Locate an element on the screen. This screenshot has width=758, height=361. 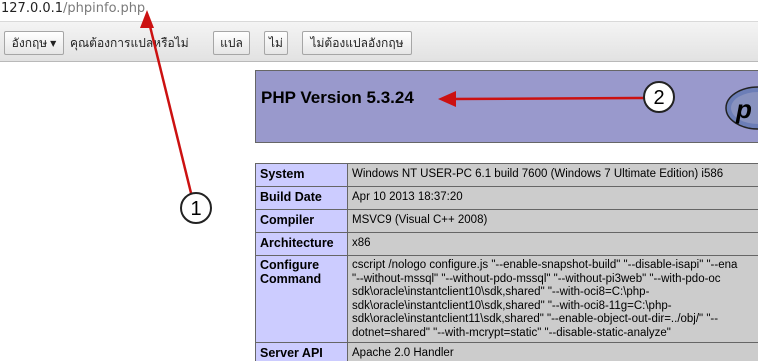
table-row: Server API Apache 2.0 Handler is located at coordinates (506, 351).